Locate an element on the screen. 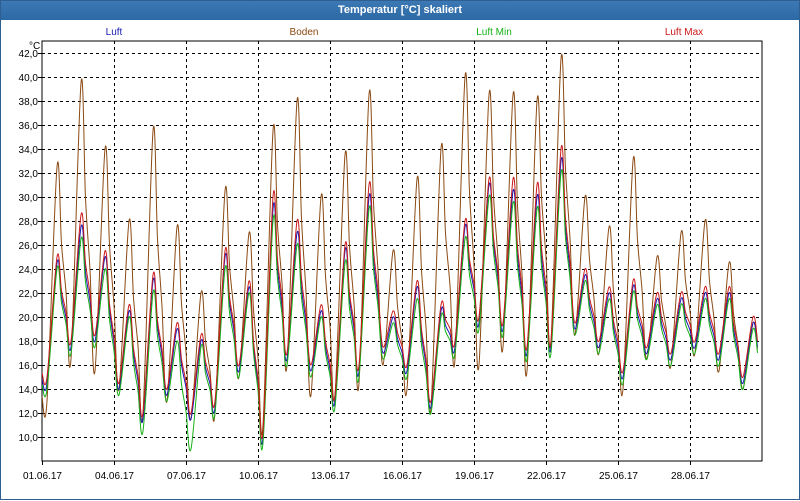 This screenshot has height=501, width=800. y-tick-label: 30,0 is located at coordinates (29, 198).